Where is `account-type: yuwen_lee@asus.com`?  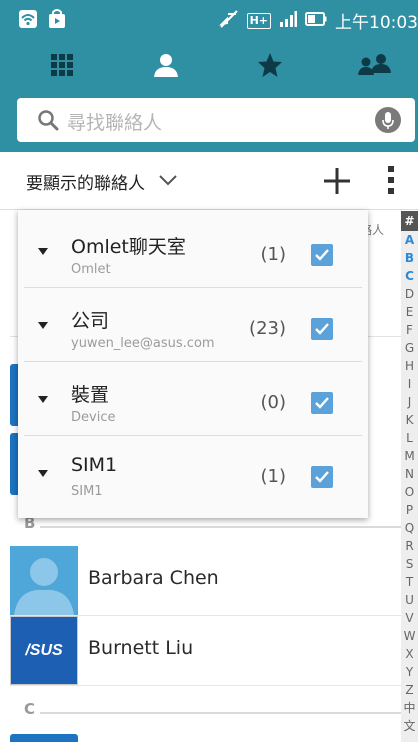
account-type: yuwen_lee@asus.com is located at coordinates (143, 343).